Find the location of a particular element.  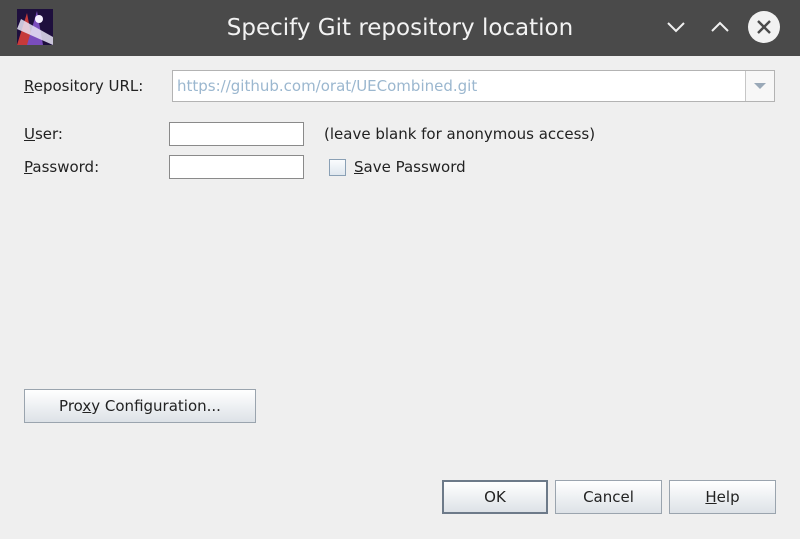

combobox-dropdown-button is located at coordinates (759, 86).